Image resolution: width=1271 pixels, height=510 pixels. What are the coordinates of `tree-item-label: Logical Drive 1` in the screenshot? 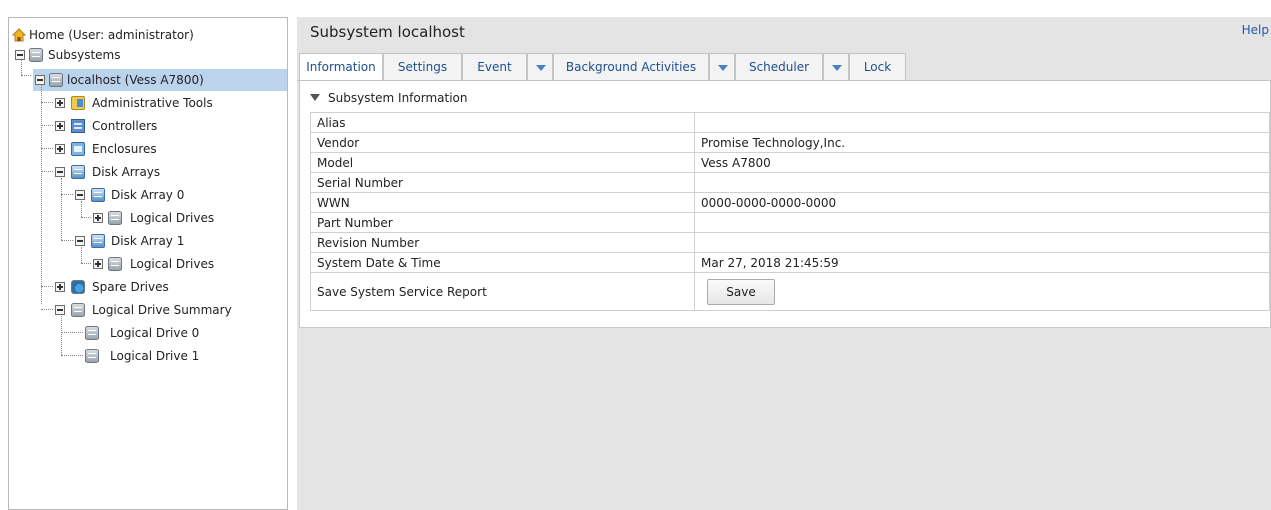 It's located at (155, 356).